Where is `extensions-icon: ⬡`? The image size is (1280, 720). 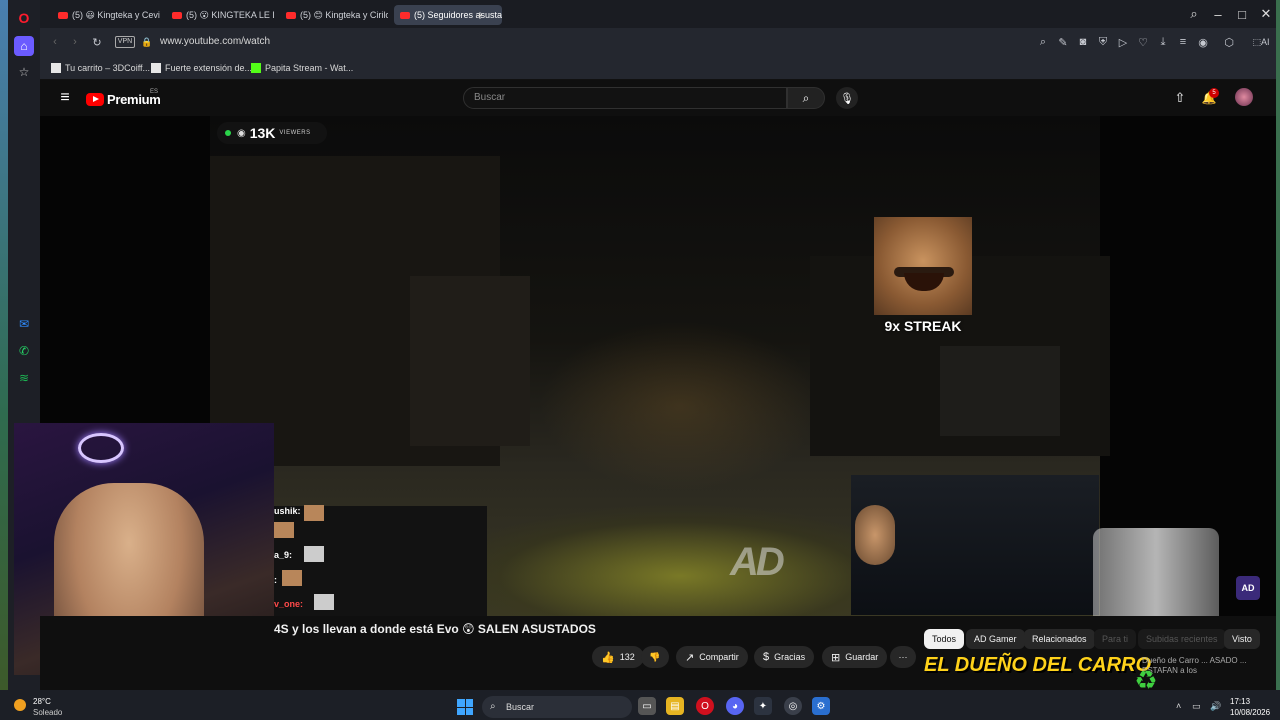 extensions-icon: ⬡ is located at coordinates (1229, 42).